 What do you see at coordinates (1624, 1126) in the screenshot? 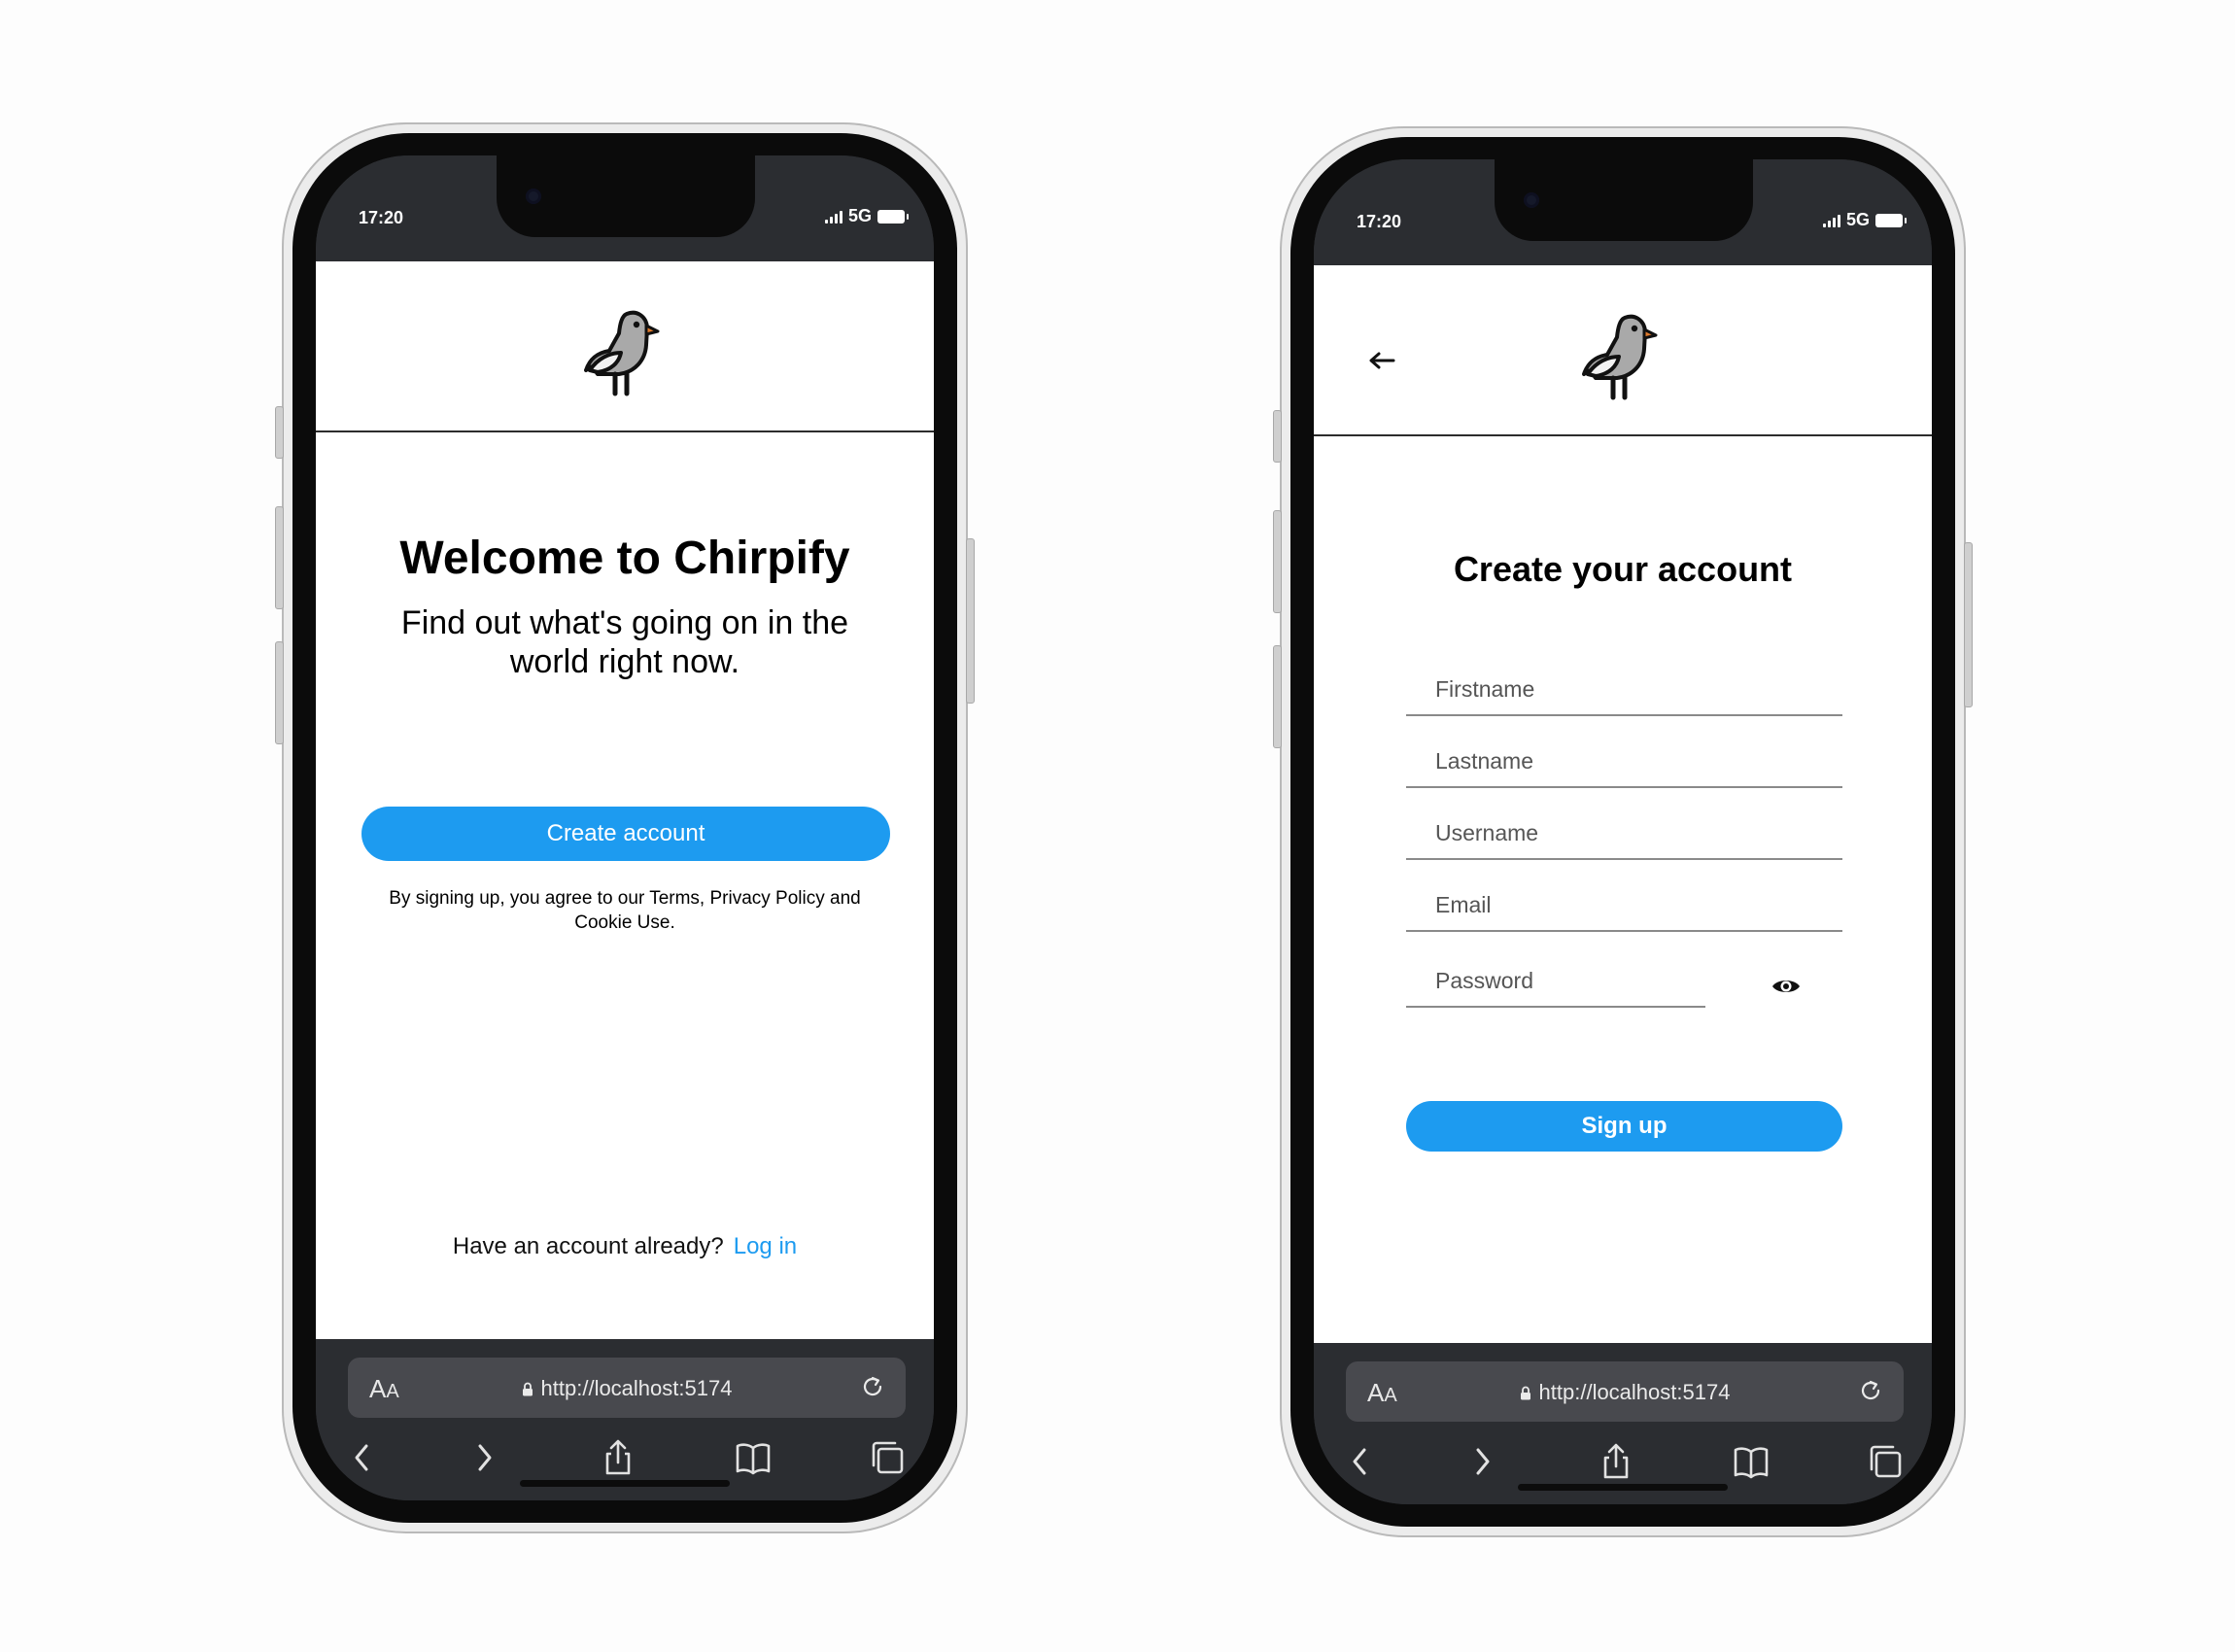
I see `signup-button: Sign up` at bounding box center [1624, 1126].